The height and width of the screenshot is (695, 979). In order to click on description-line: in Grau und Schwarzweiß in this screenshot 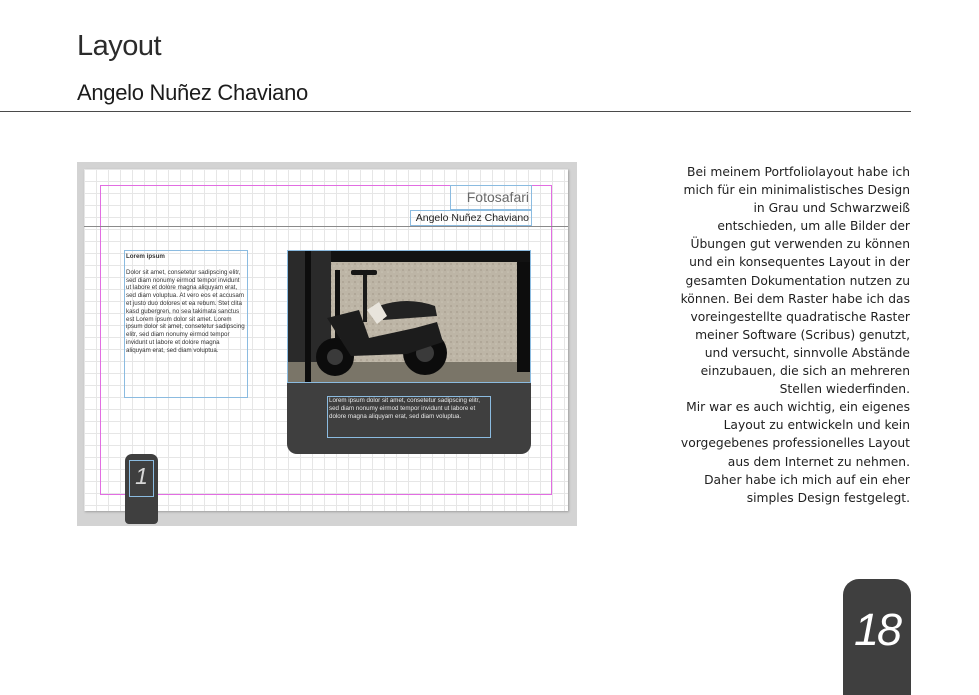, I will do `click(832, 208)`.